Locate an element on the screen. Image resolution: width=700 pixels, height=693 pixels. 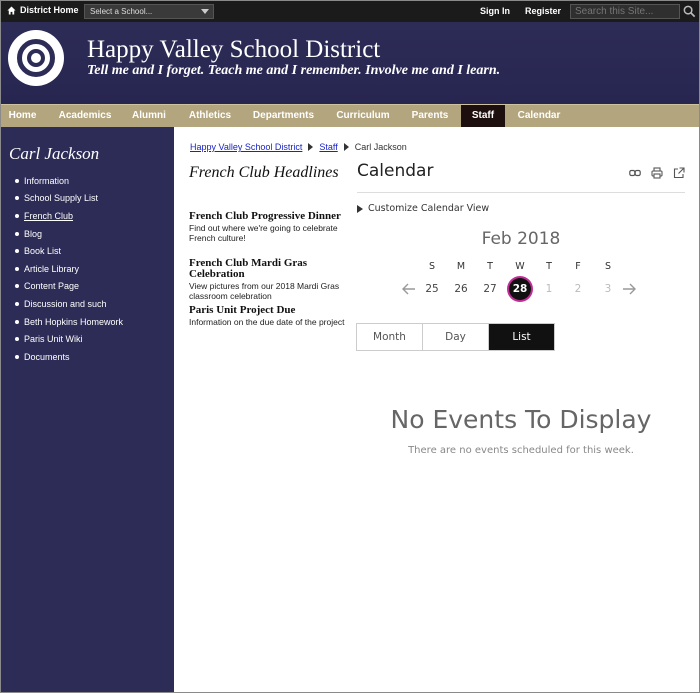
view-tab-list: List is located at coordinates (521, 337).